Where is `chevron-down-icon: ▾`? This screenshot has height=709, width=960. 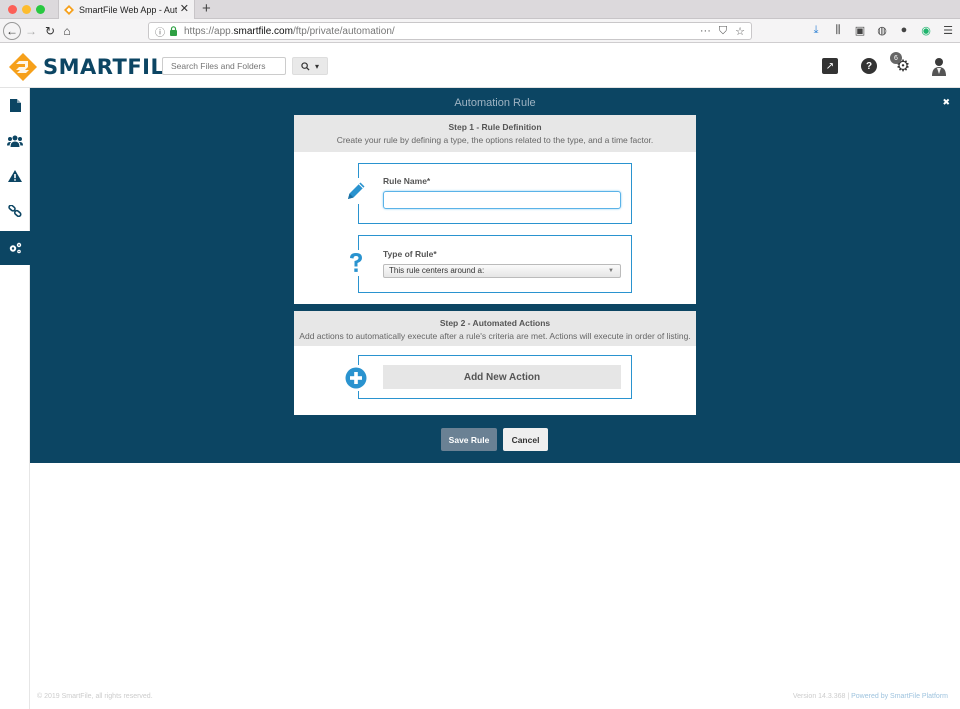
chevron-down-icon: ▾ is located at coordinates (316, 66).